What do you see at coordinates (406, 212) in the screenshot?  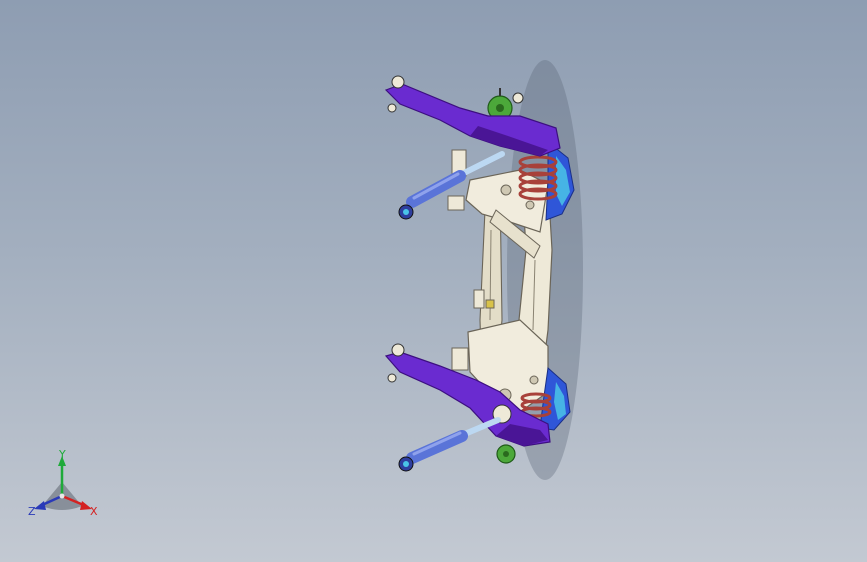 I see `upper-shock-eye-inner` at bounding box center [406, 212].